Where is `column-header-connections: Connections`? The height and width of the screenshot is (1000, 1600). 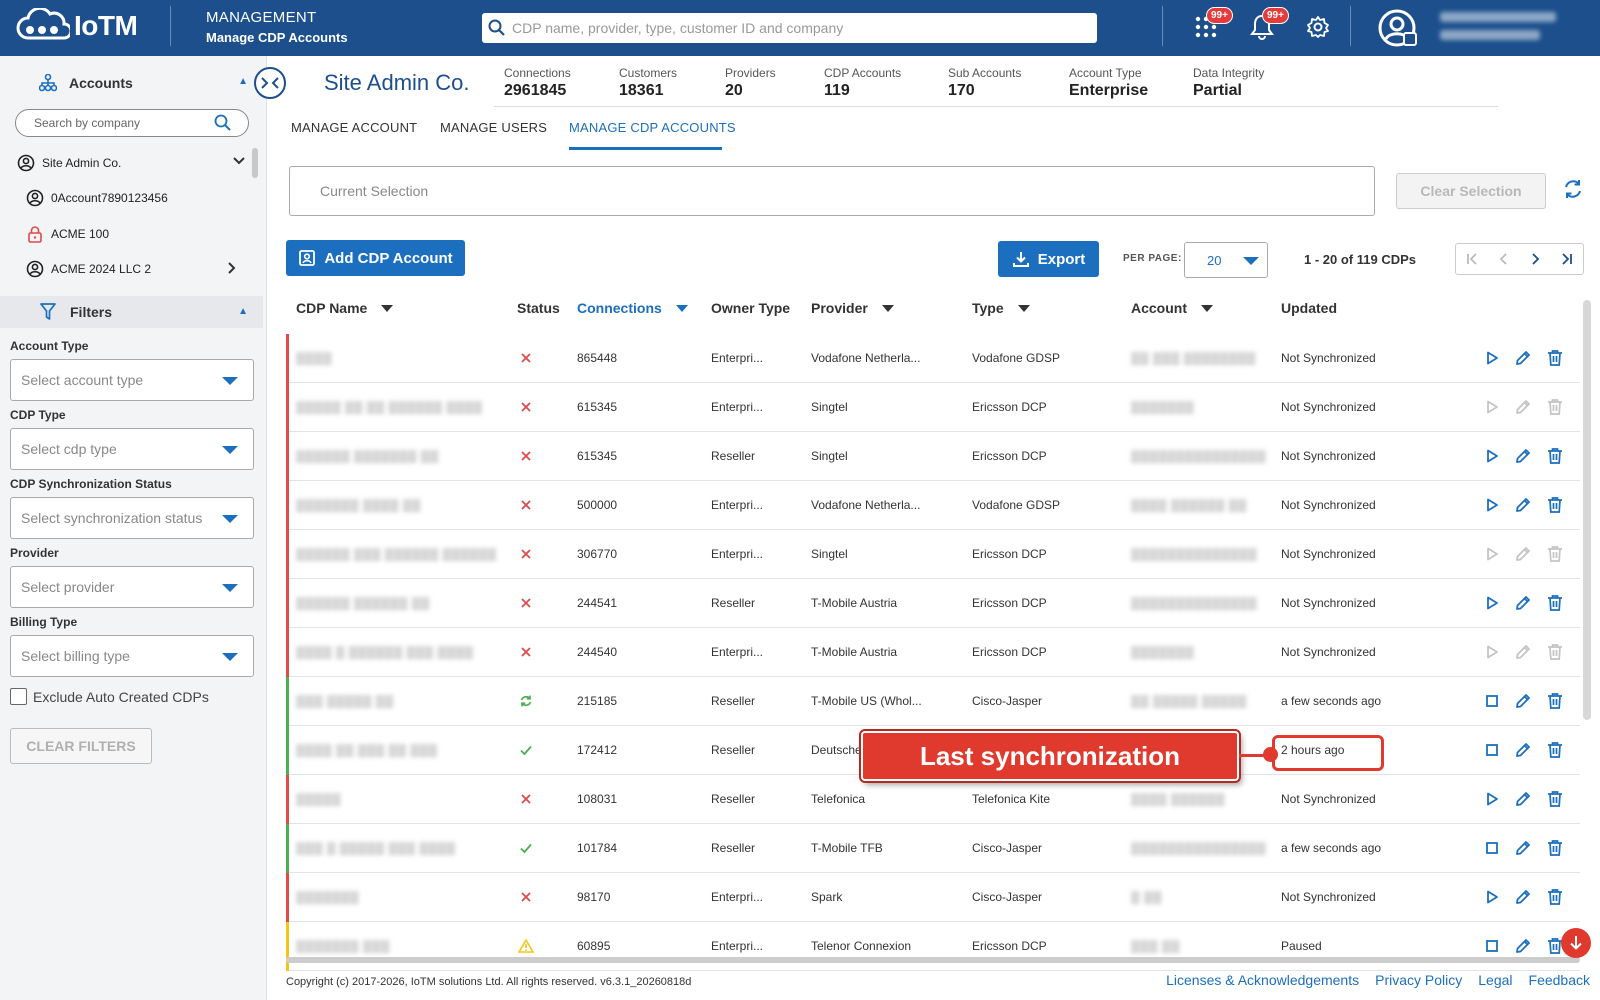 column-header-connections: Connections is located at coordinates (632, 308).